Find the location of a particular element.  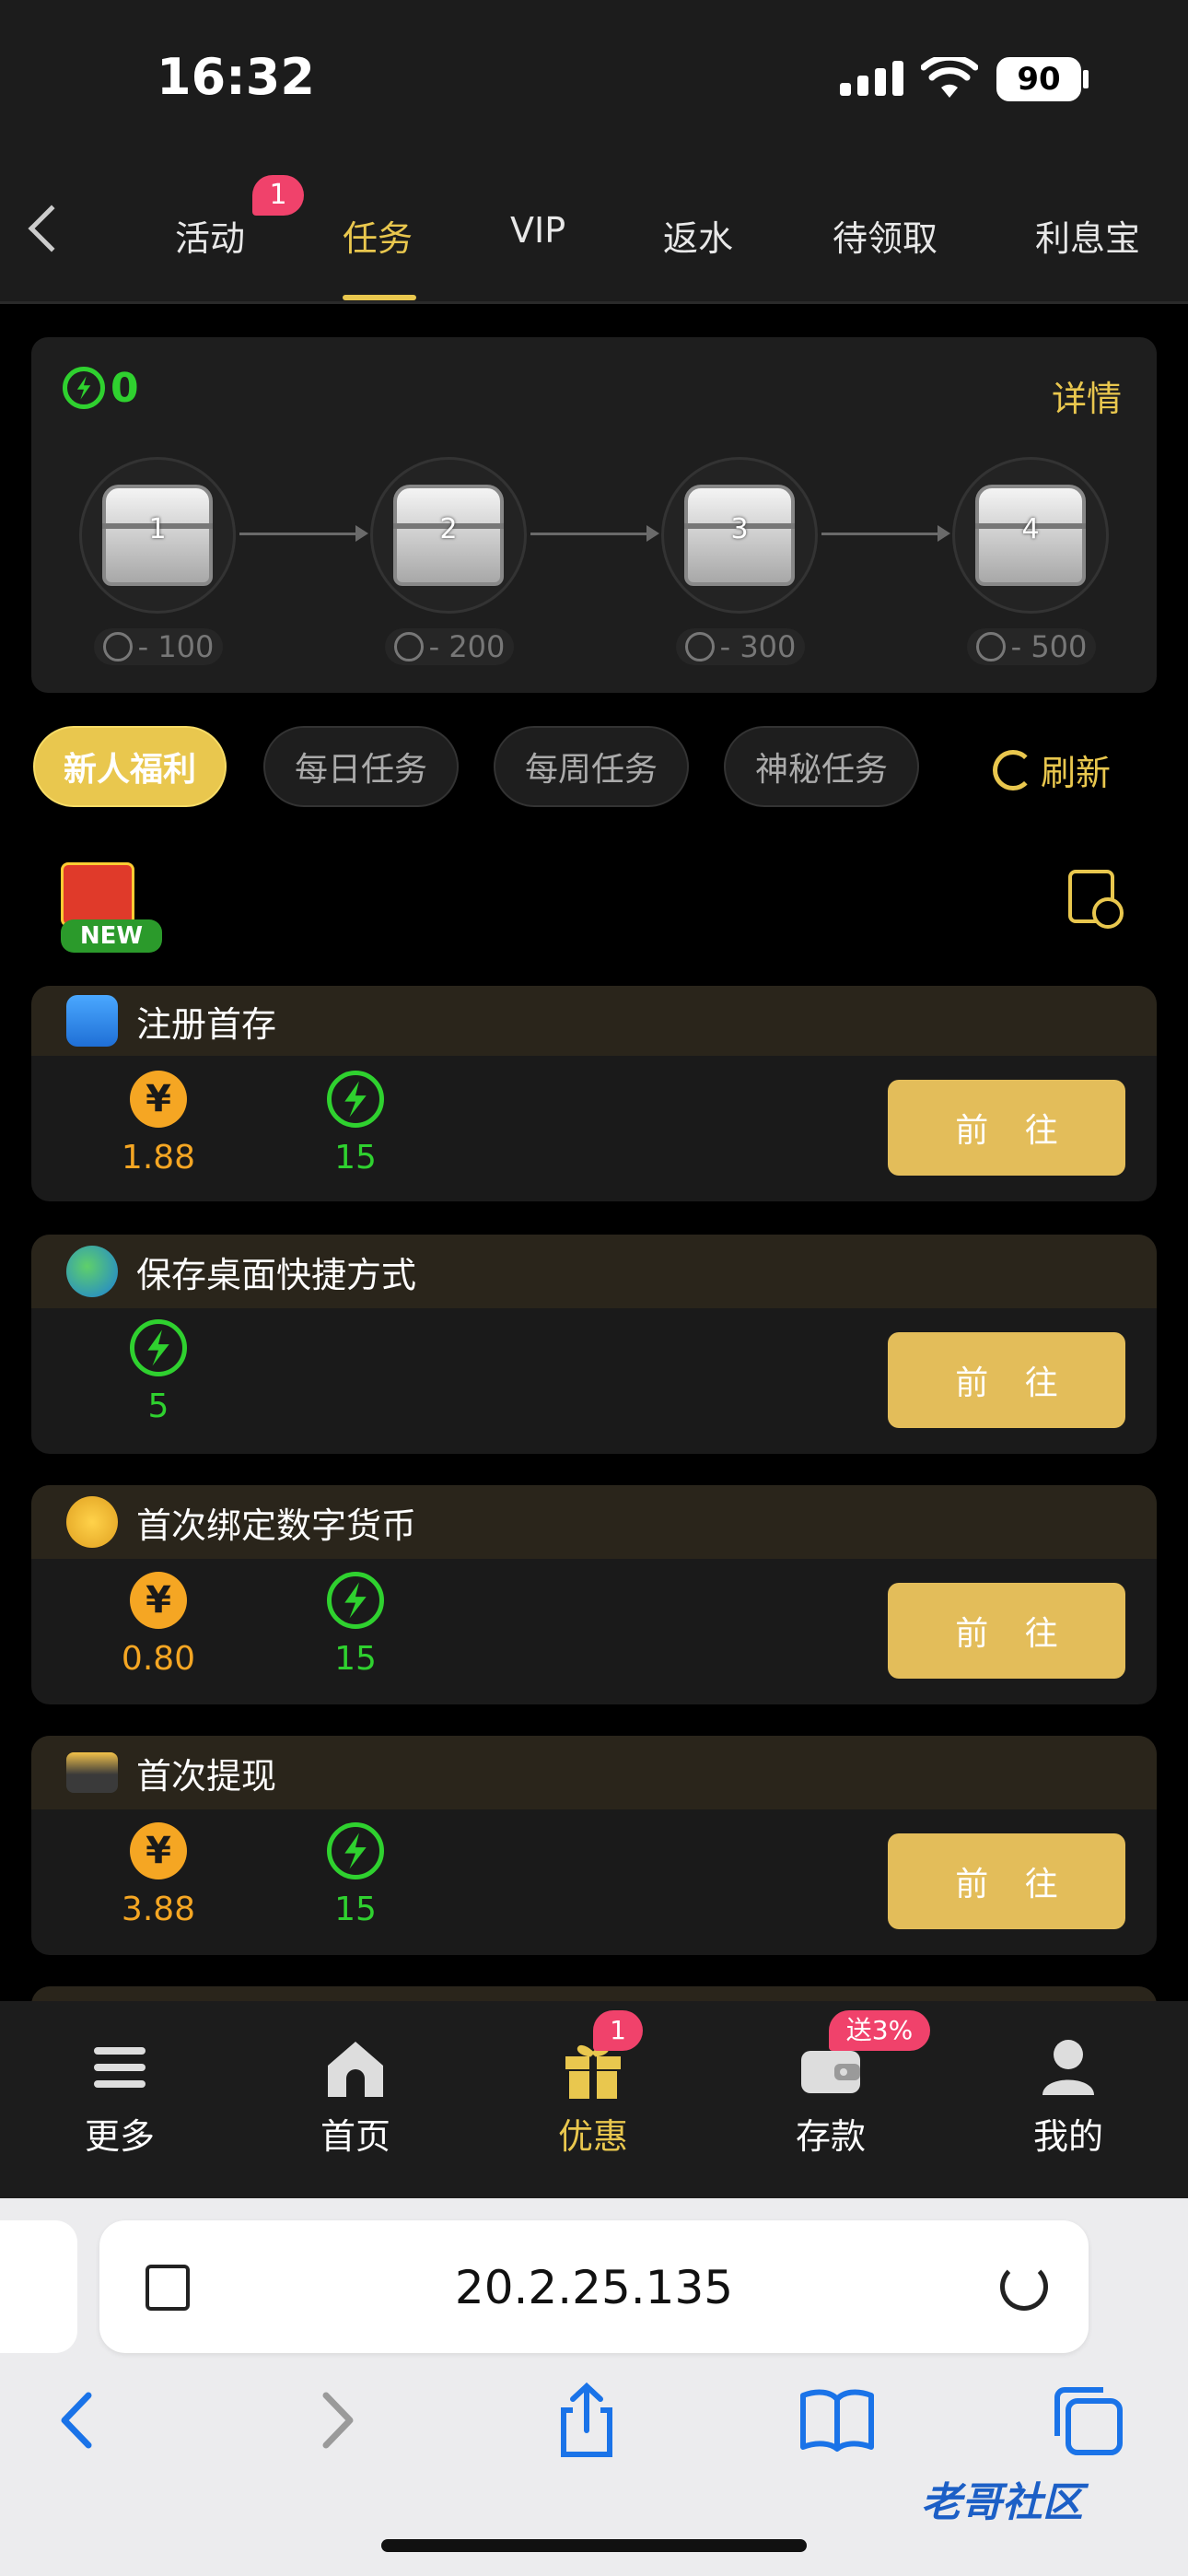

tab-pending: 待领取 is located at coordinates (886, 235).